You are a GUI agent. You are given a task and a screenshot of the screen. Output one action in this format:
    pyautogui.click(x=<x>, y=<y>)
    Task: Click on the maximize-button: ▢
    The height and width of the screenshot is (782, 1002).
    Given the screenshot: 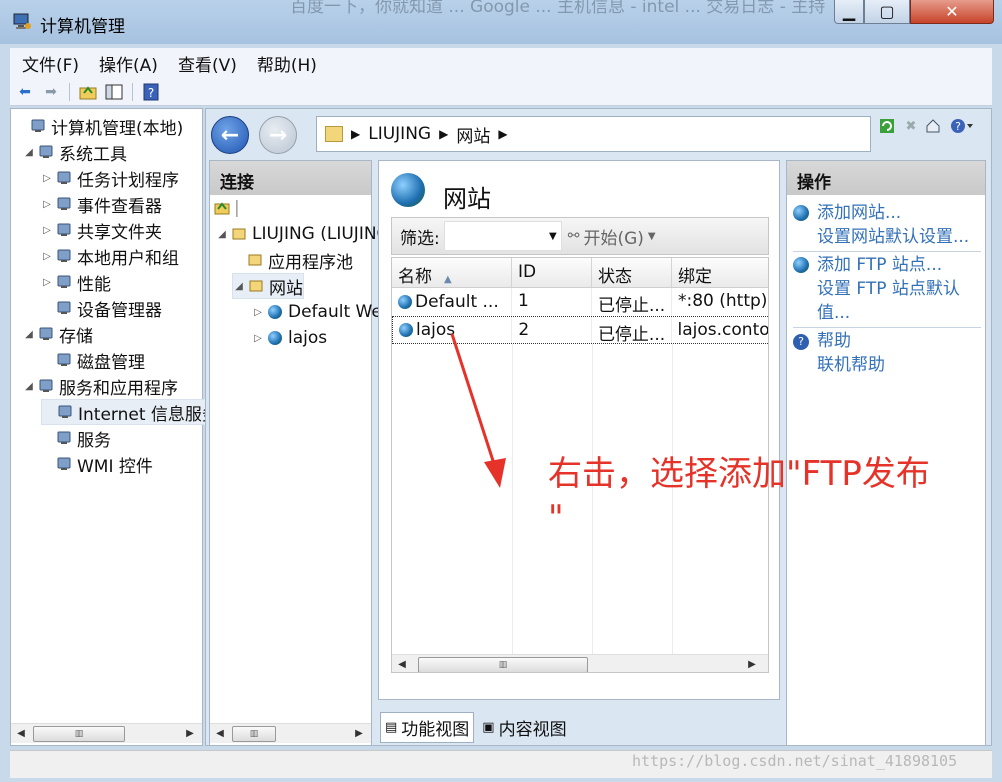 What is the action you would take?
    pyautogui.click(x=887, y=12)
    